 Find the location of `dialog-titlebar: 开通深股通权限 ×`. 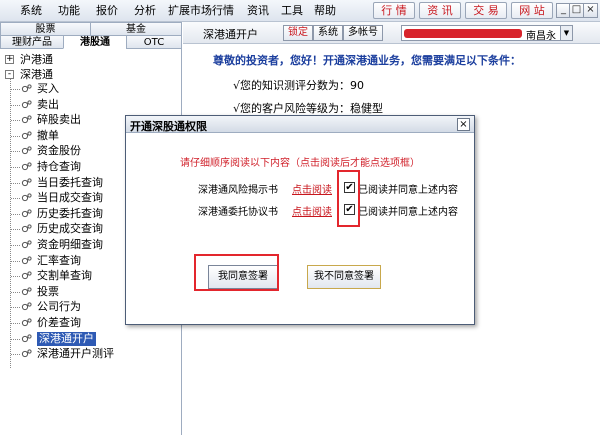

dialog-titlebar: 开通深股通权限 × is located at coordinates (300, 124).